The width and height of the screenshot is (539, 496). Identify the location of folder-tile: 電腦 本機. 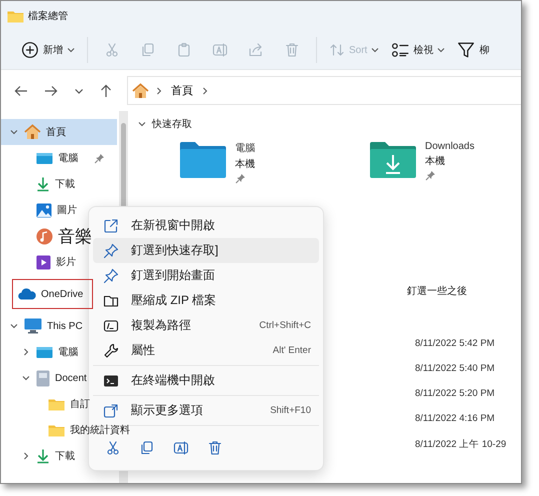
(274, 162).